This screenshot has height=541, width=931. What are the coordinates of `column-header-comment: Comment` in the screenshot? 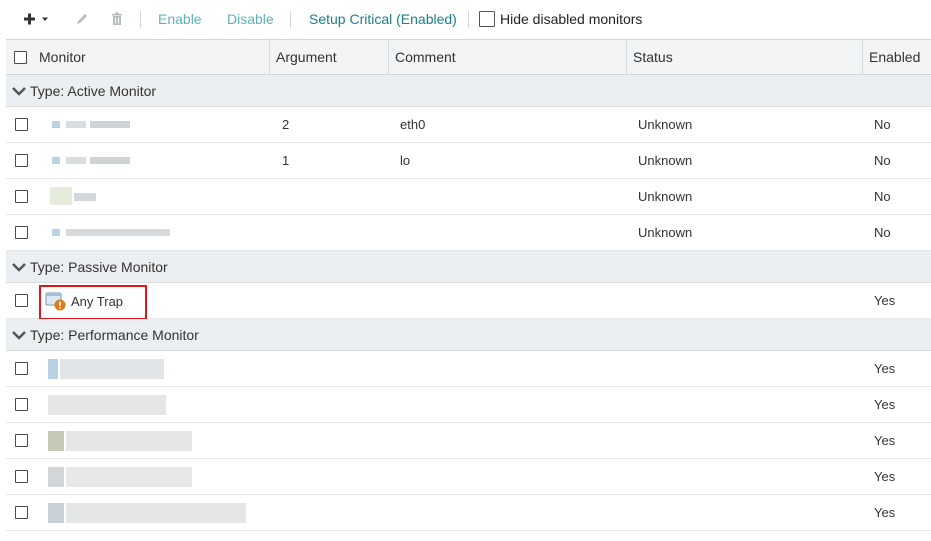 It's located at (508, 57).